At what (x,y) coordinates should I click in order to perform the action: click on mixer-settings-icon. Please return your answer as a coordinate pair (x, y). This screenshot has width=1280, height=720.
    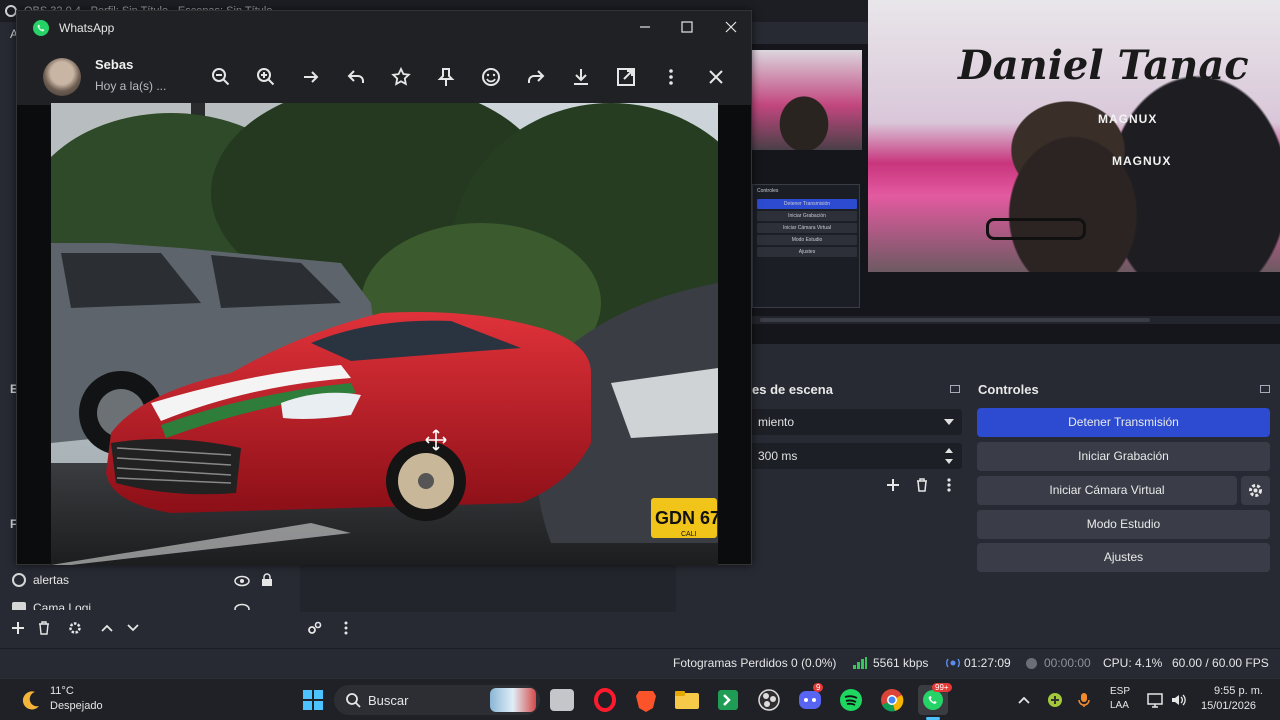
    Looking at the image, I should click on (315, 628).